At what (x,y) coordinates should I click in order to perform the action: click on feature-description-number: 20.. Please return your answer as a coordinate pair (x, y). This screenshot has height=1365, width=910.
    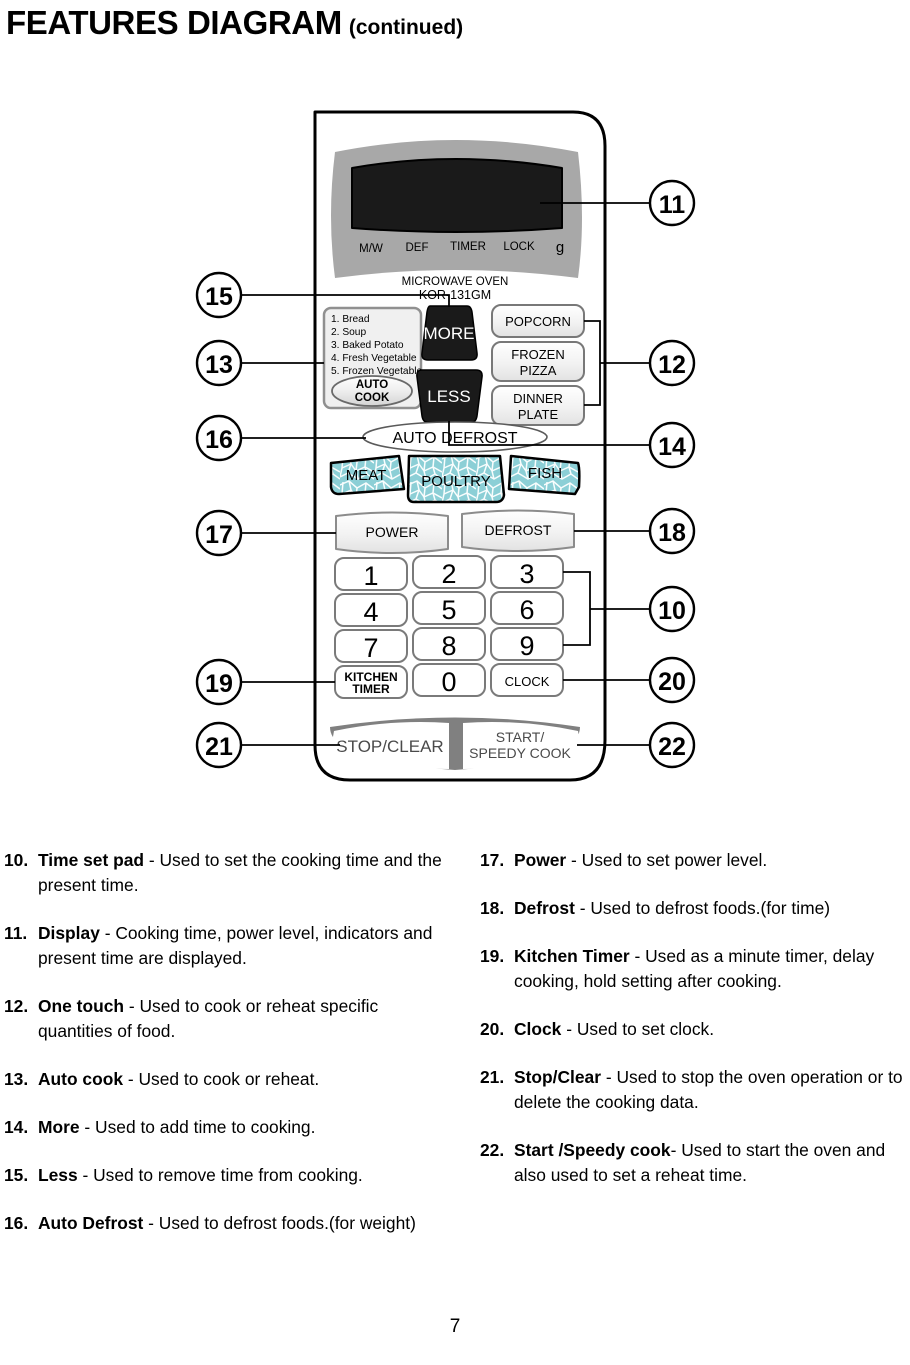
    Looking at the image, I should click on (492, 1029).